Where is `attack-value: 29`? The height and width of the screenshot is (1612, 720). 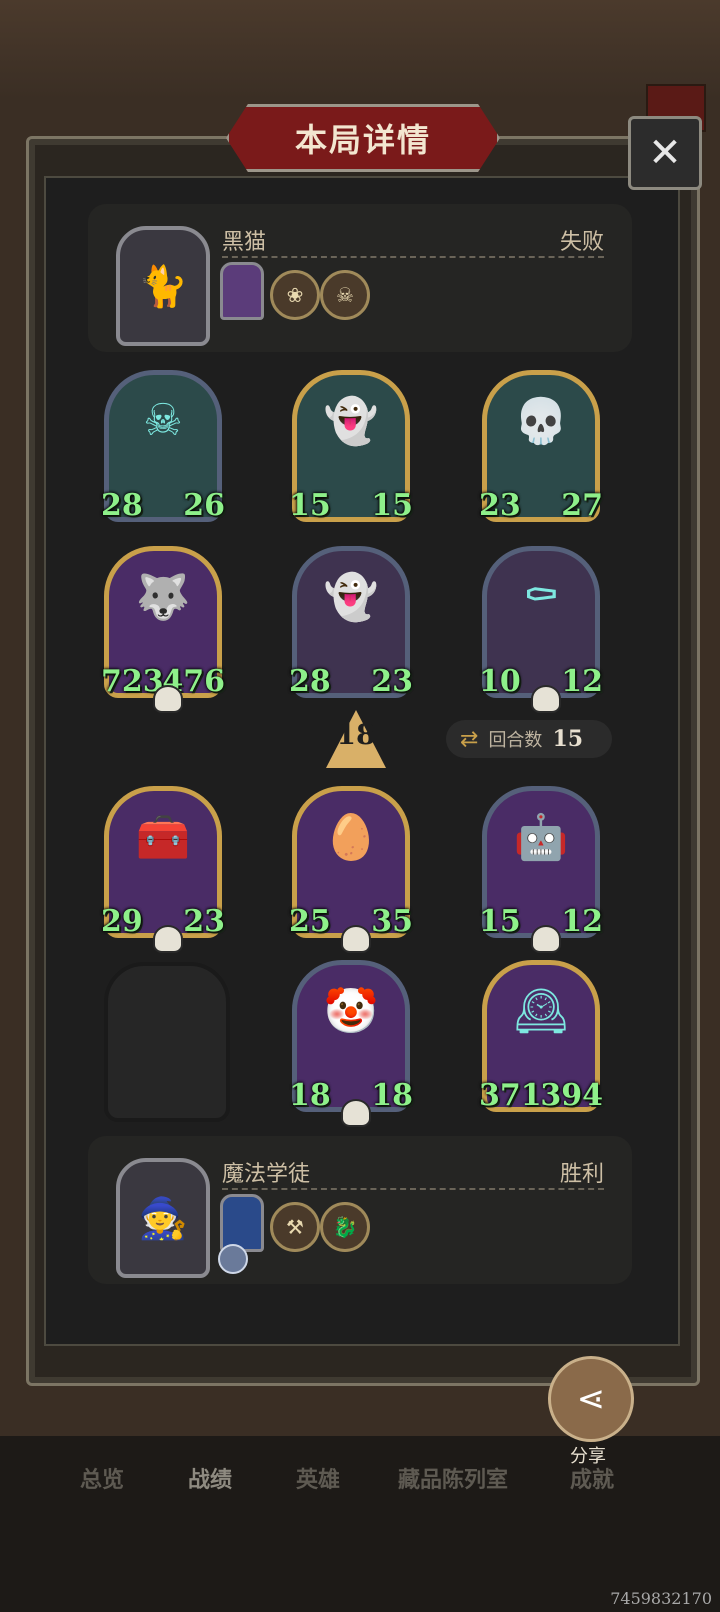
attack-value: 29 is located at coordinates (122, 921).